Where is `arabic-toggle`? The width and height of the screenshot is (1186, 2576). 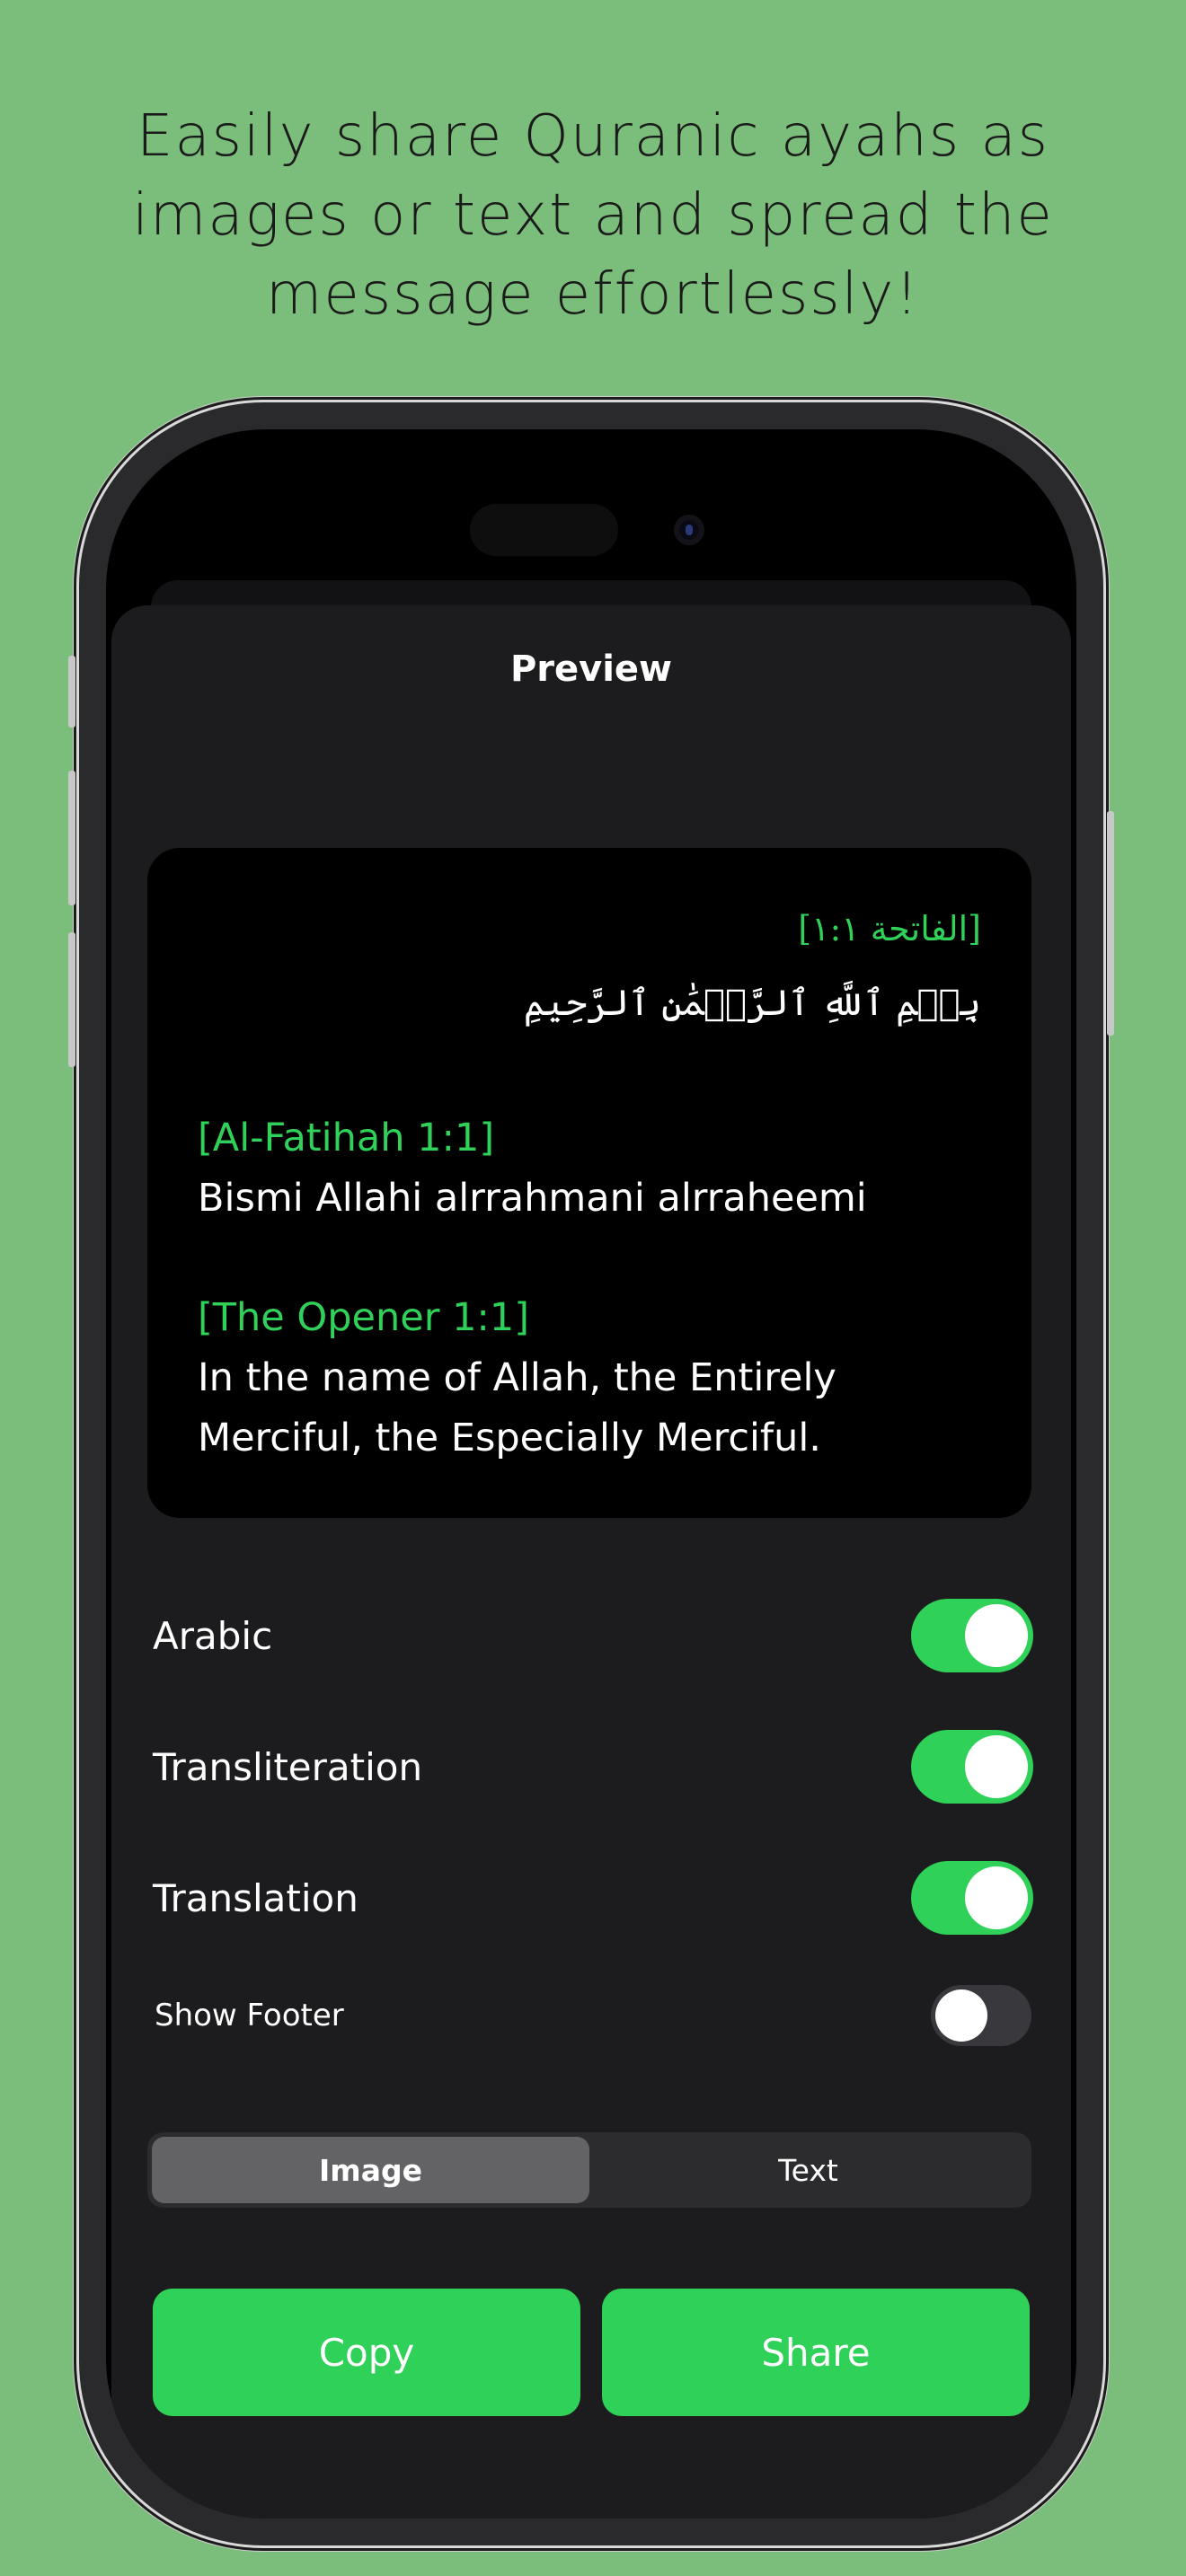 arabic-toggle is located at coordinates (972, 1635).